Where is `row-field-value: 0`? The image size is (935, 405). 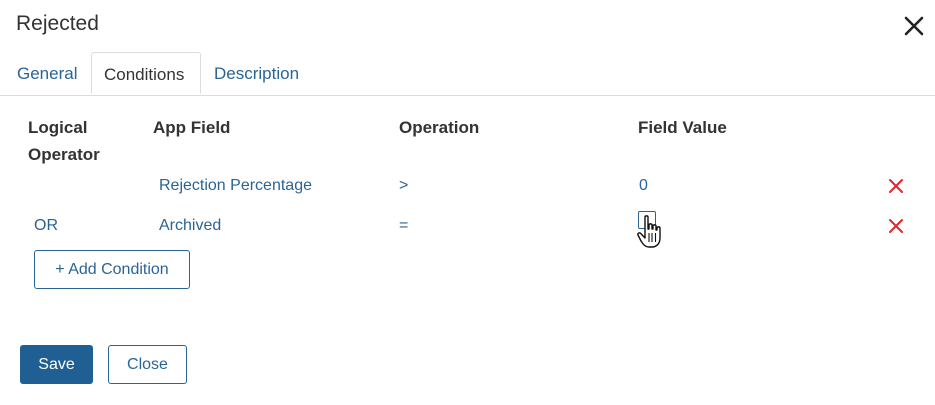
row-field-value: 0 is located at coordinates (643, 186).